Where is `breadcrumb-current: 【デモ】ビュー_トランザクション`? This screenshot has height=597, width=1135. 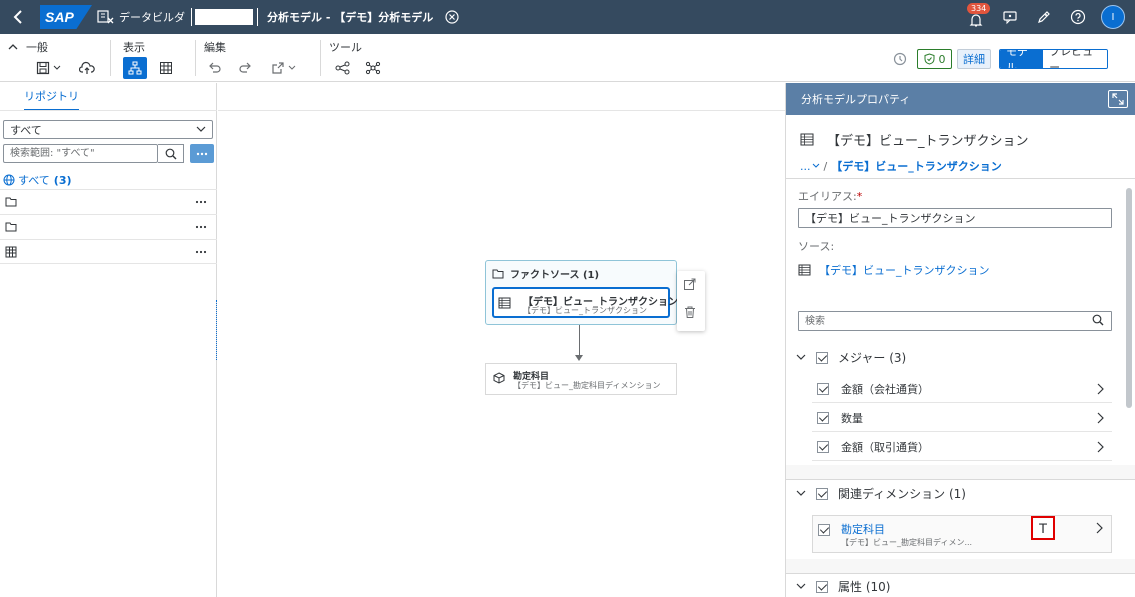
breadcrumb-current: 【デモ】ビュー_トランザクション is located at coordinates (916, 166).